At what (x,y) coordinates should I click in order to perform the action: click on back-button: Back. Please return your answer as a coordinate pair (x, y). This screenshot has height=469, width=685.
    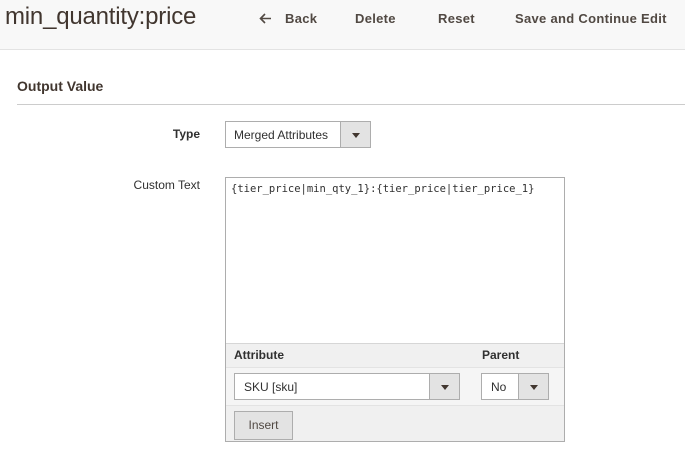
    Looking at the image, I should click on (288, 18).